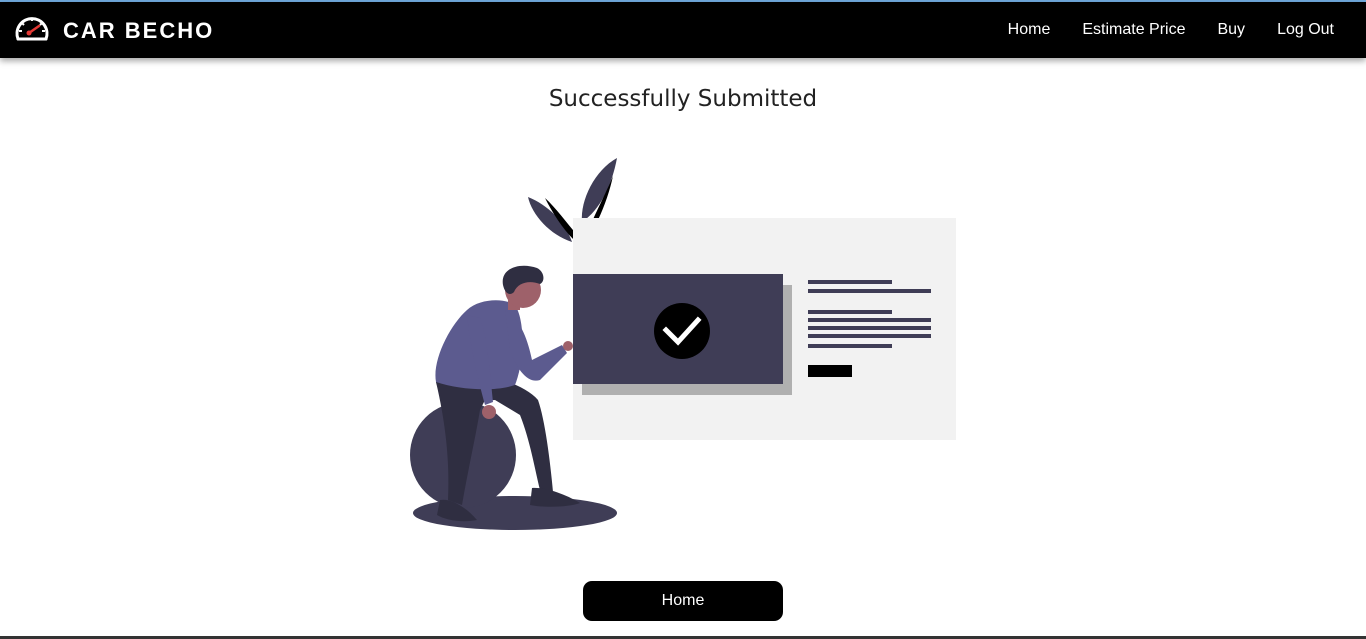  What do you see at coordinates (1231, 30) in the screenshot?
I see `nav-buy-link: Buy` at bounding box center [1231, 30].